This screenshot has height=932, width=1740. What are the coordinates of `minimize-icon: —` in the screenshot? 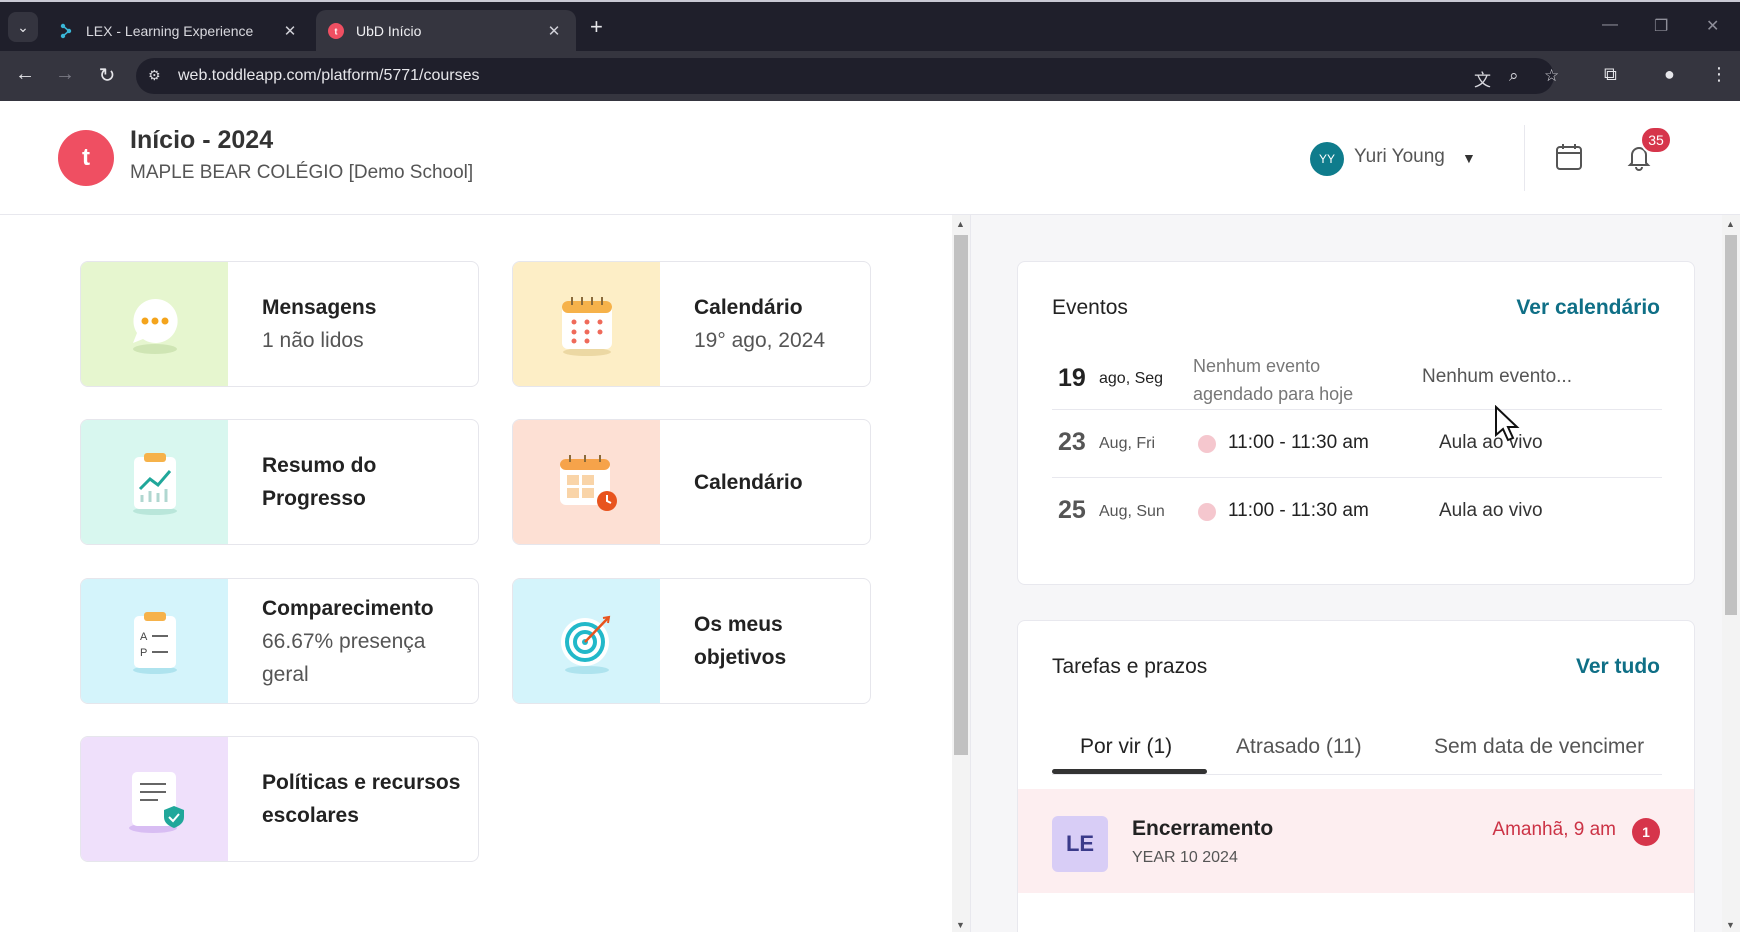 It's located at (1610, 25).